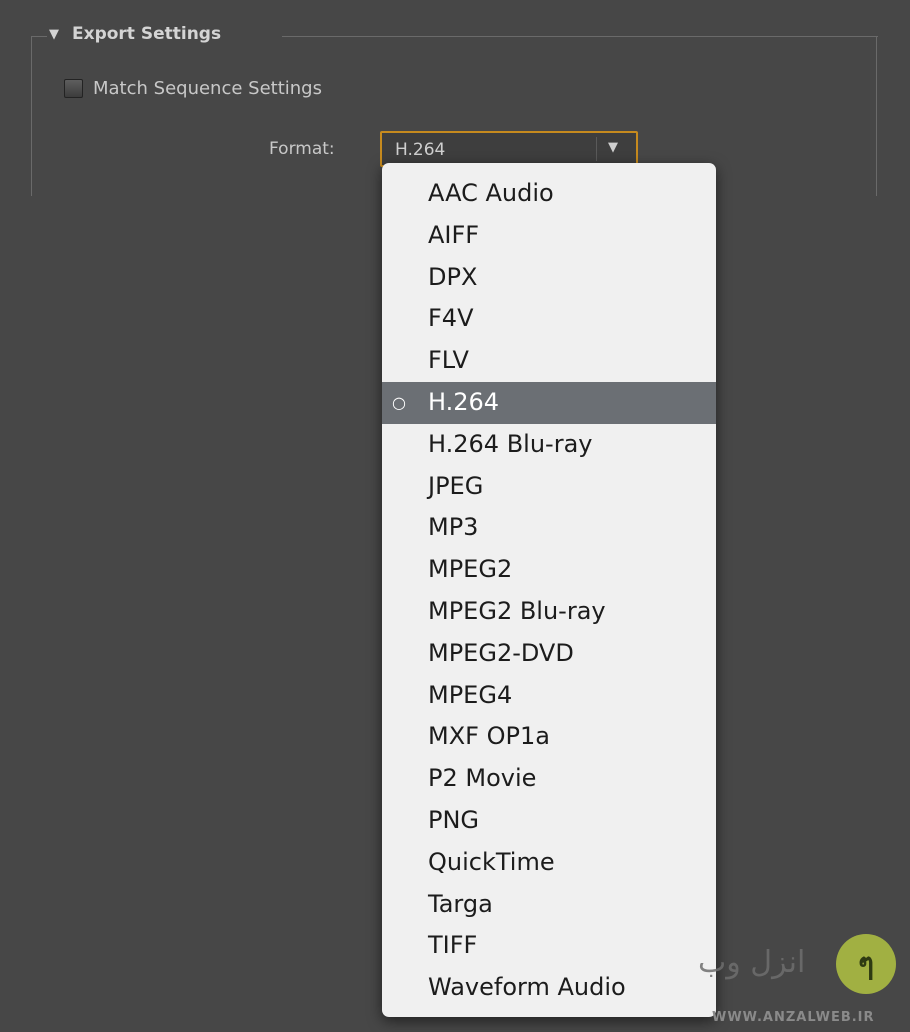 The height and width of the screenshot is (1032, 910). Describe the element at coordinates (207, 88) in the screenshot. I see `match-sequence-settings-label: Match Sequence Settings` at that location.